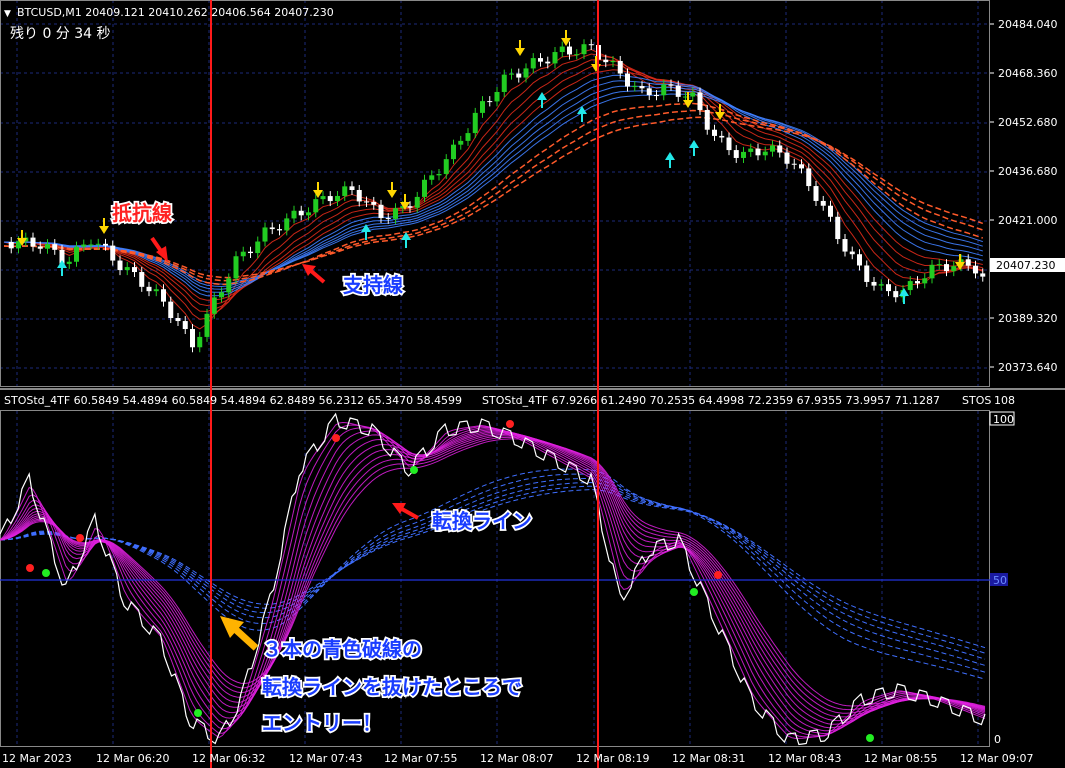  Describe the element at coordinates (1004, 400) in the screenshot. I see `indicator-axis-top: 108` at that location.